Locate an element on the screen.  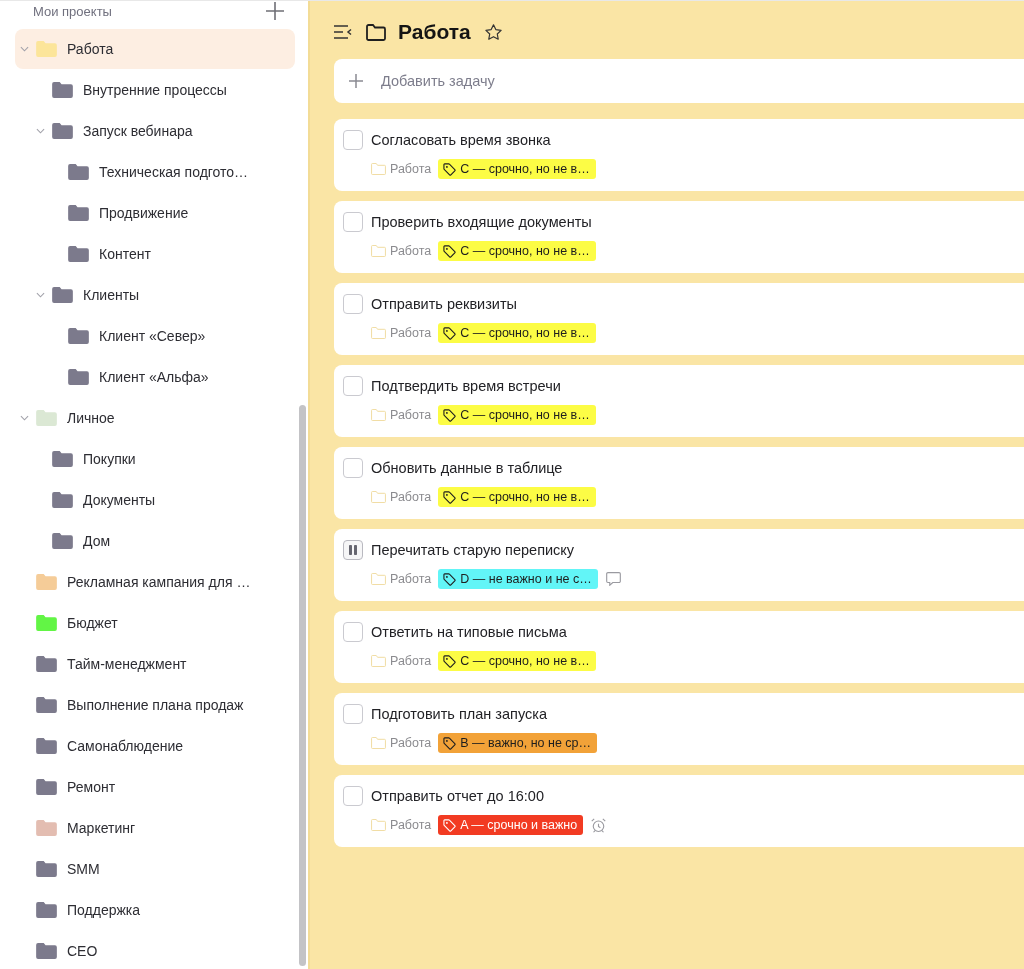
project-item: Поддержка is located at coordinates (155, 910).